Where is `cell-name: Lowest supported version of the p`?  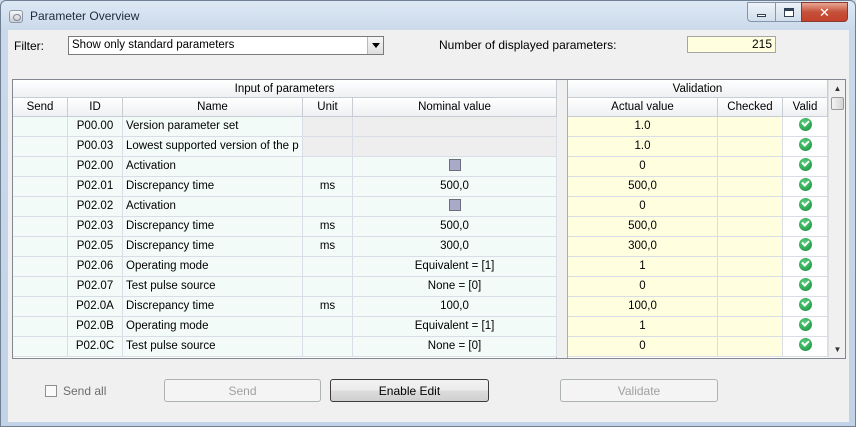 cell-name: Lowest supported version of the p is located at coordinates (213, 147).